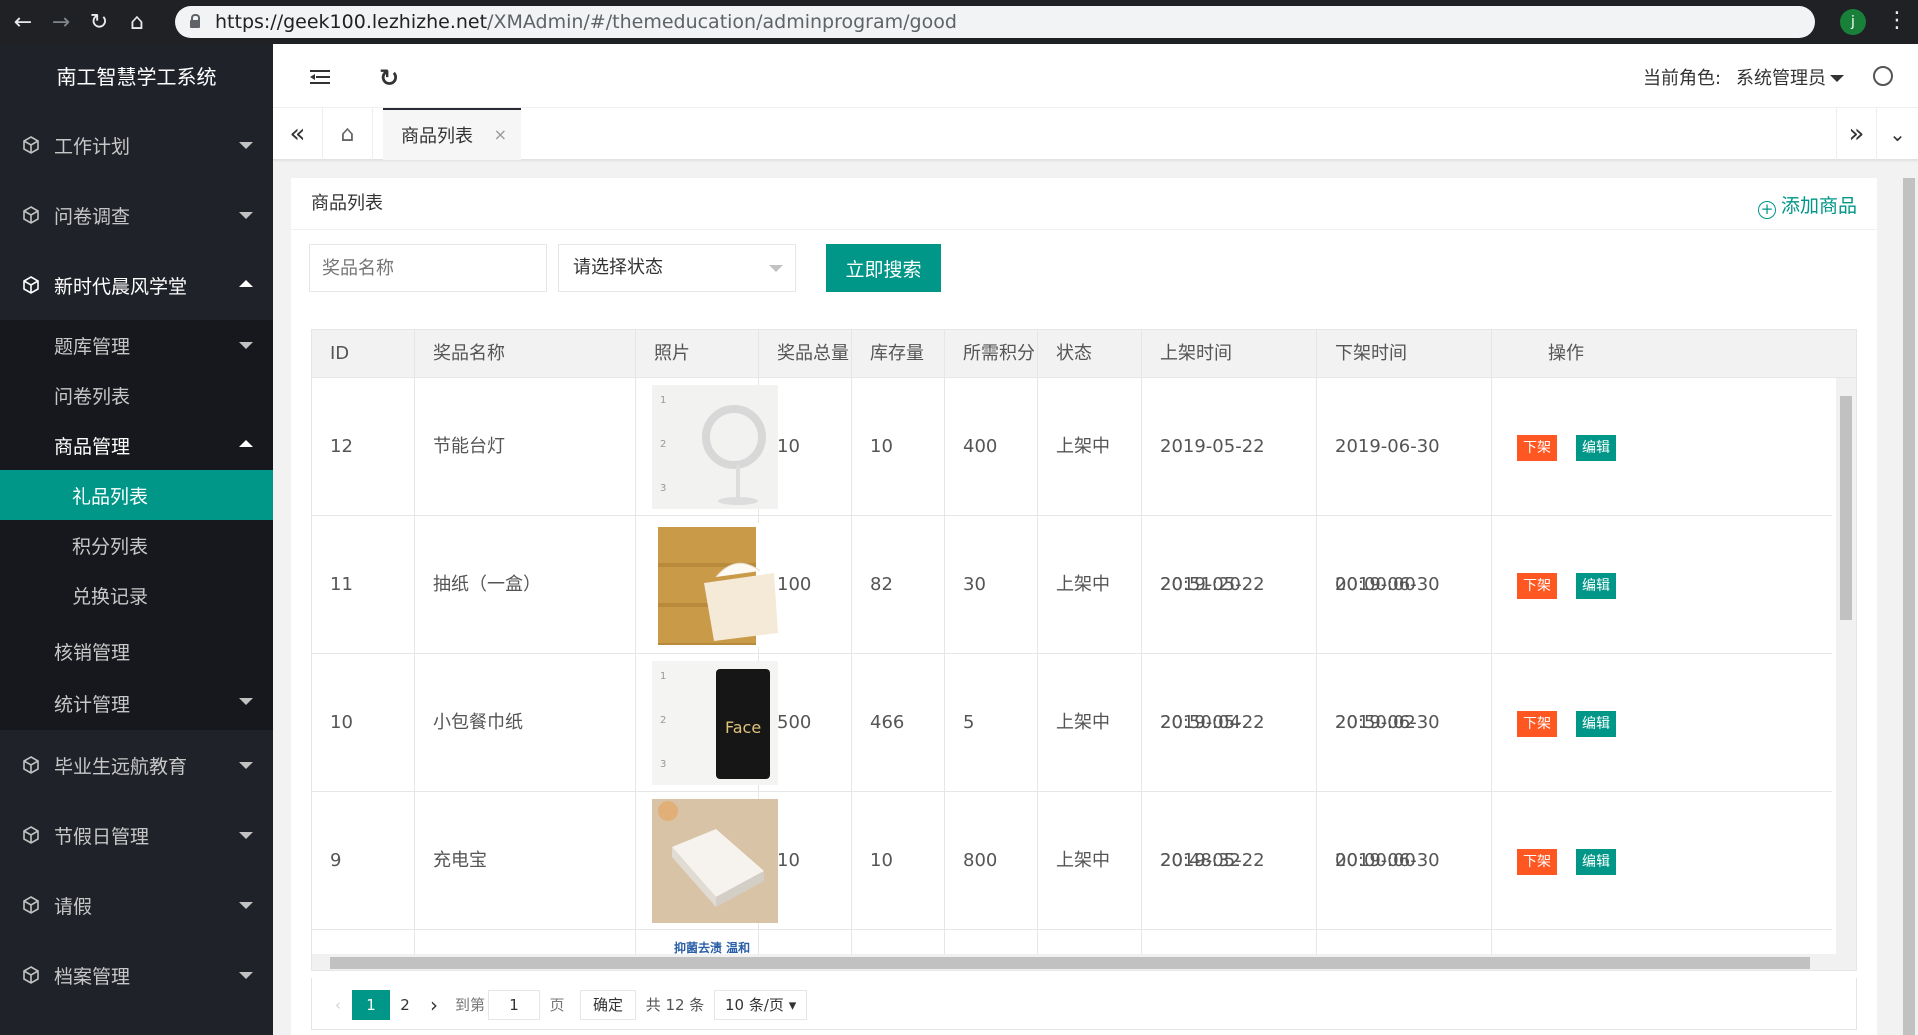 Image resolution: width=1918 pixels, height=1035 pixels. What do you see at coordinates (1084, 204) in the screenshot?
I see `card-header: 商品列表 + 添加商品` at bounding box center [1084, 204].